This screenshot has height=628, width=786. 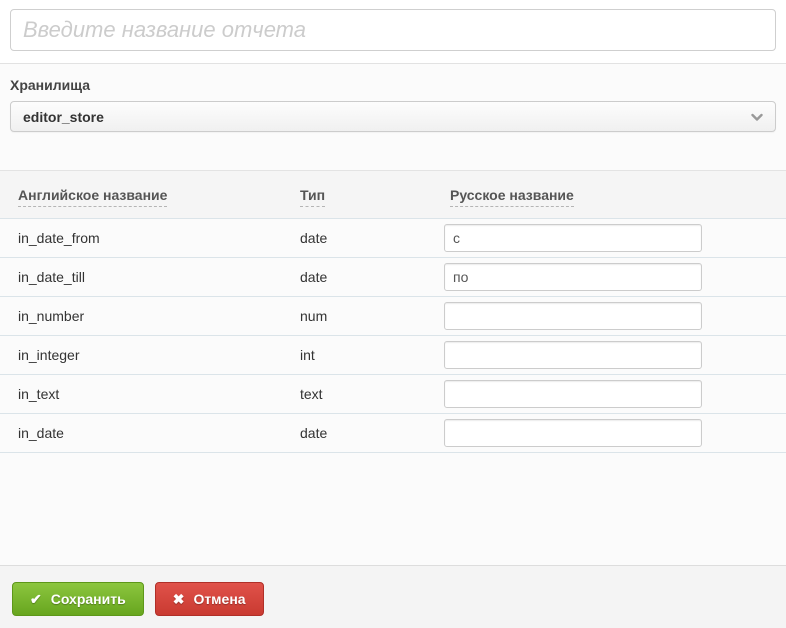 What do you see at coordinates (393, 596) in the screenshot?
I see `action-bar: ✔ Сохранить ✖ Отмена` at bounding box center [393, 596].